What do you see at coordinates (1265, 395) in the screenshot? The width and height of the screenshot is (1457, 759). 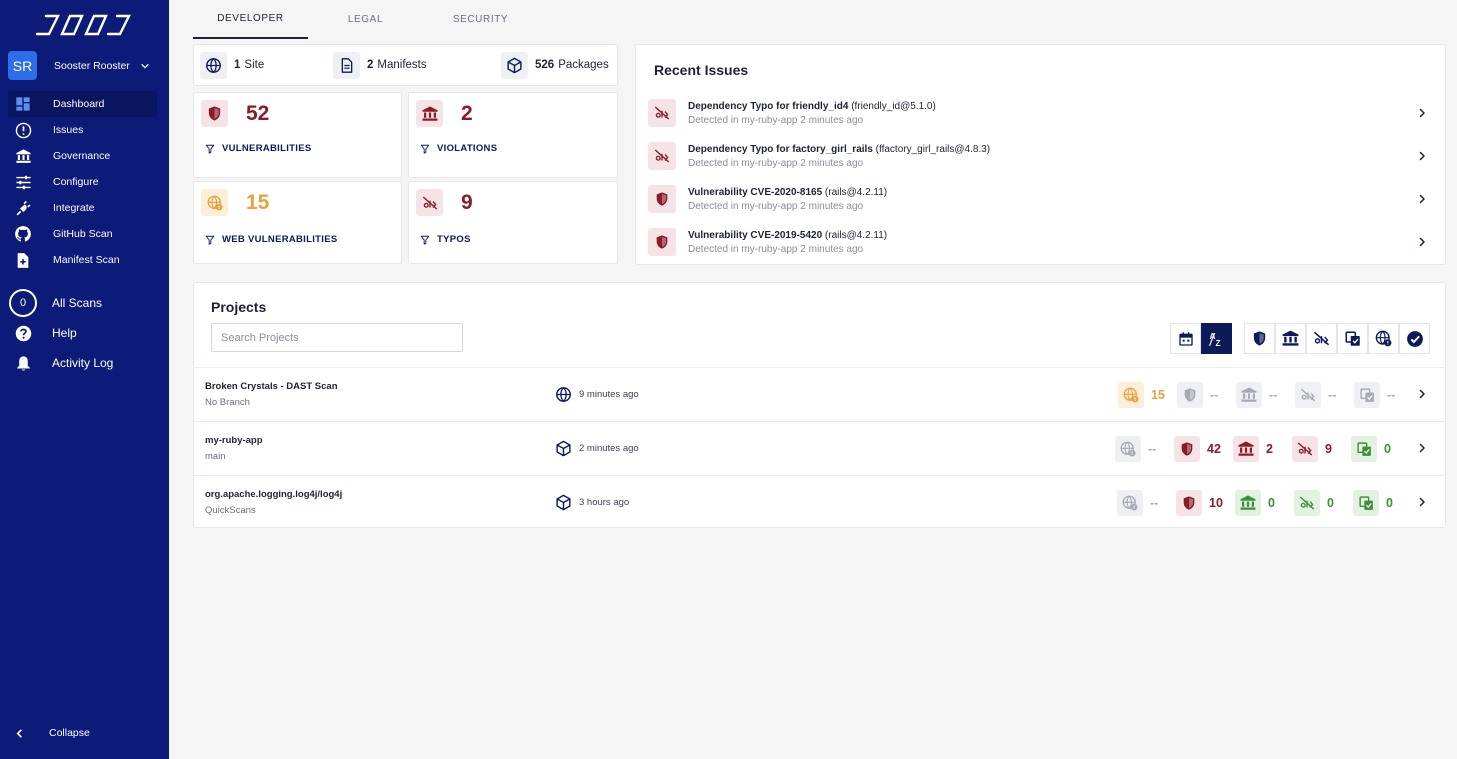 I see `project-metrics: 15 -- -- -- --` at bounding box center [1265, 395].